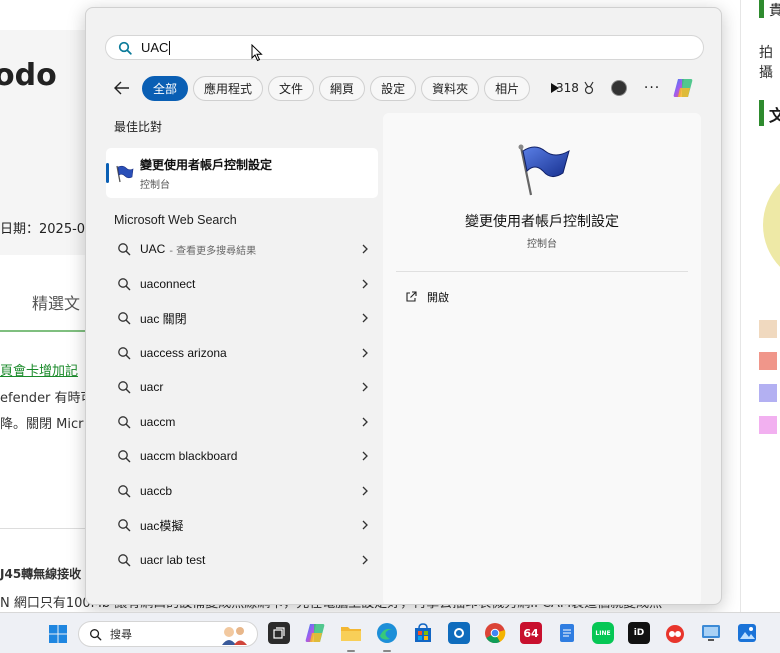  I want to click on web-result-item: uaccm, so click(242, 422).